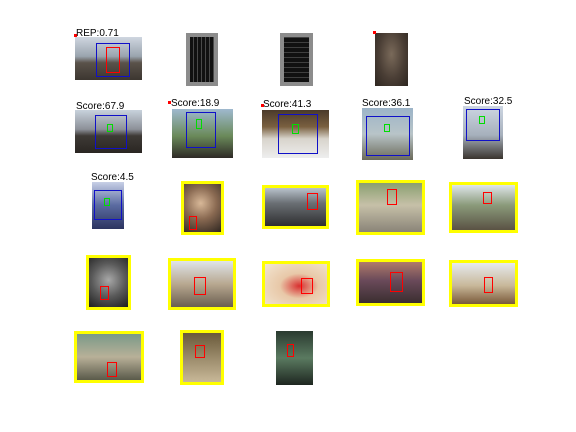 This screenshot has height=432, width=576. I want to click on score-label: Score:18.9, so click(195, 103).